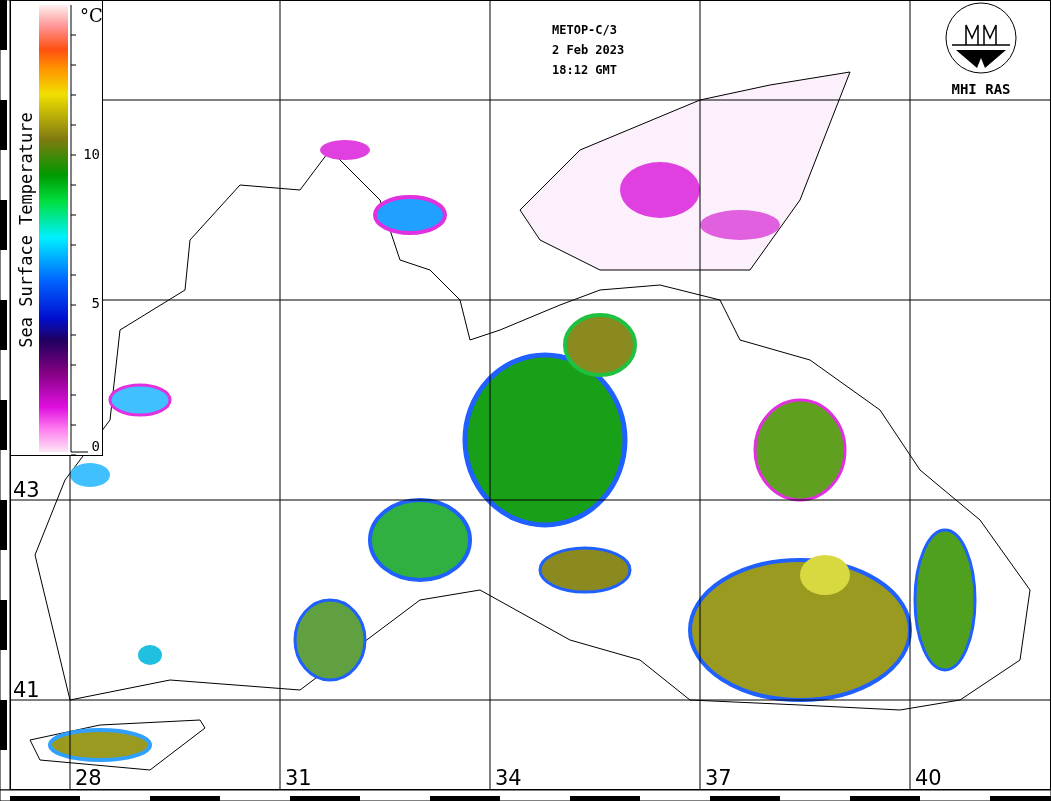 The image size is (1051, 801). Describe the element at coordinates (88, 778) in the screenshot. I see `longitude-label: 28` at that location.